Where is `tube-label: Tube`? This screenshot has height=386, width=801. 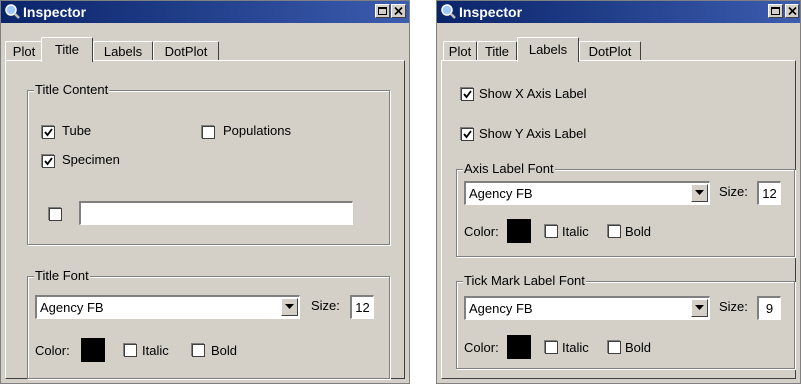
tube-label: Tube is located at coordinates (77, 130).